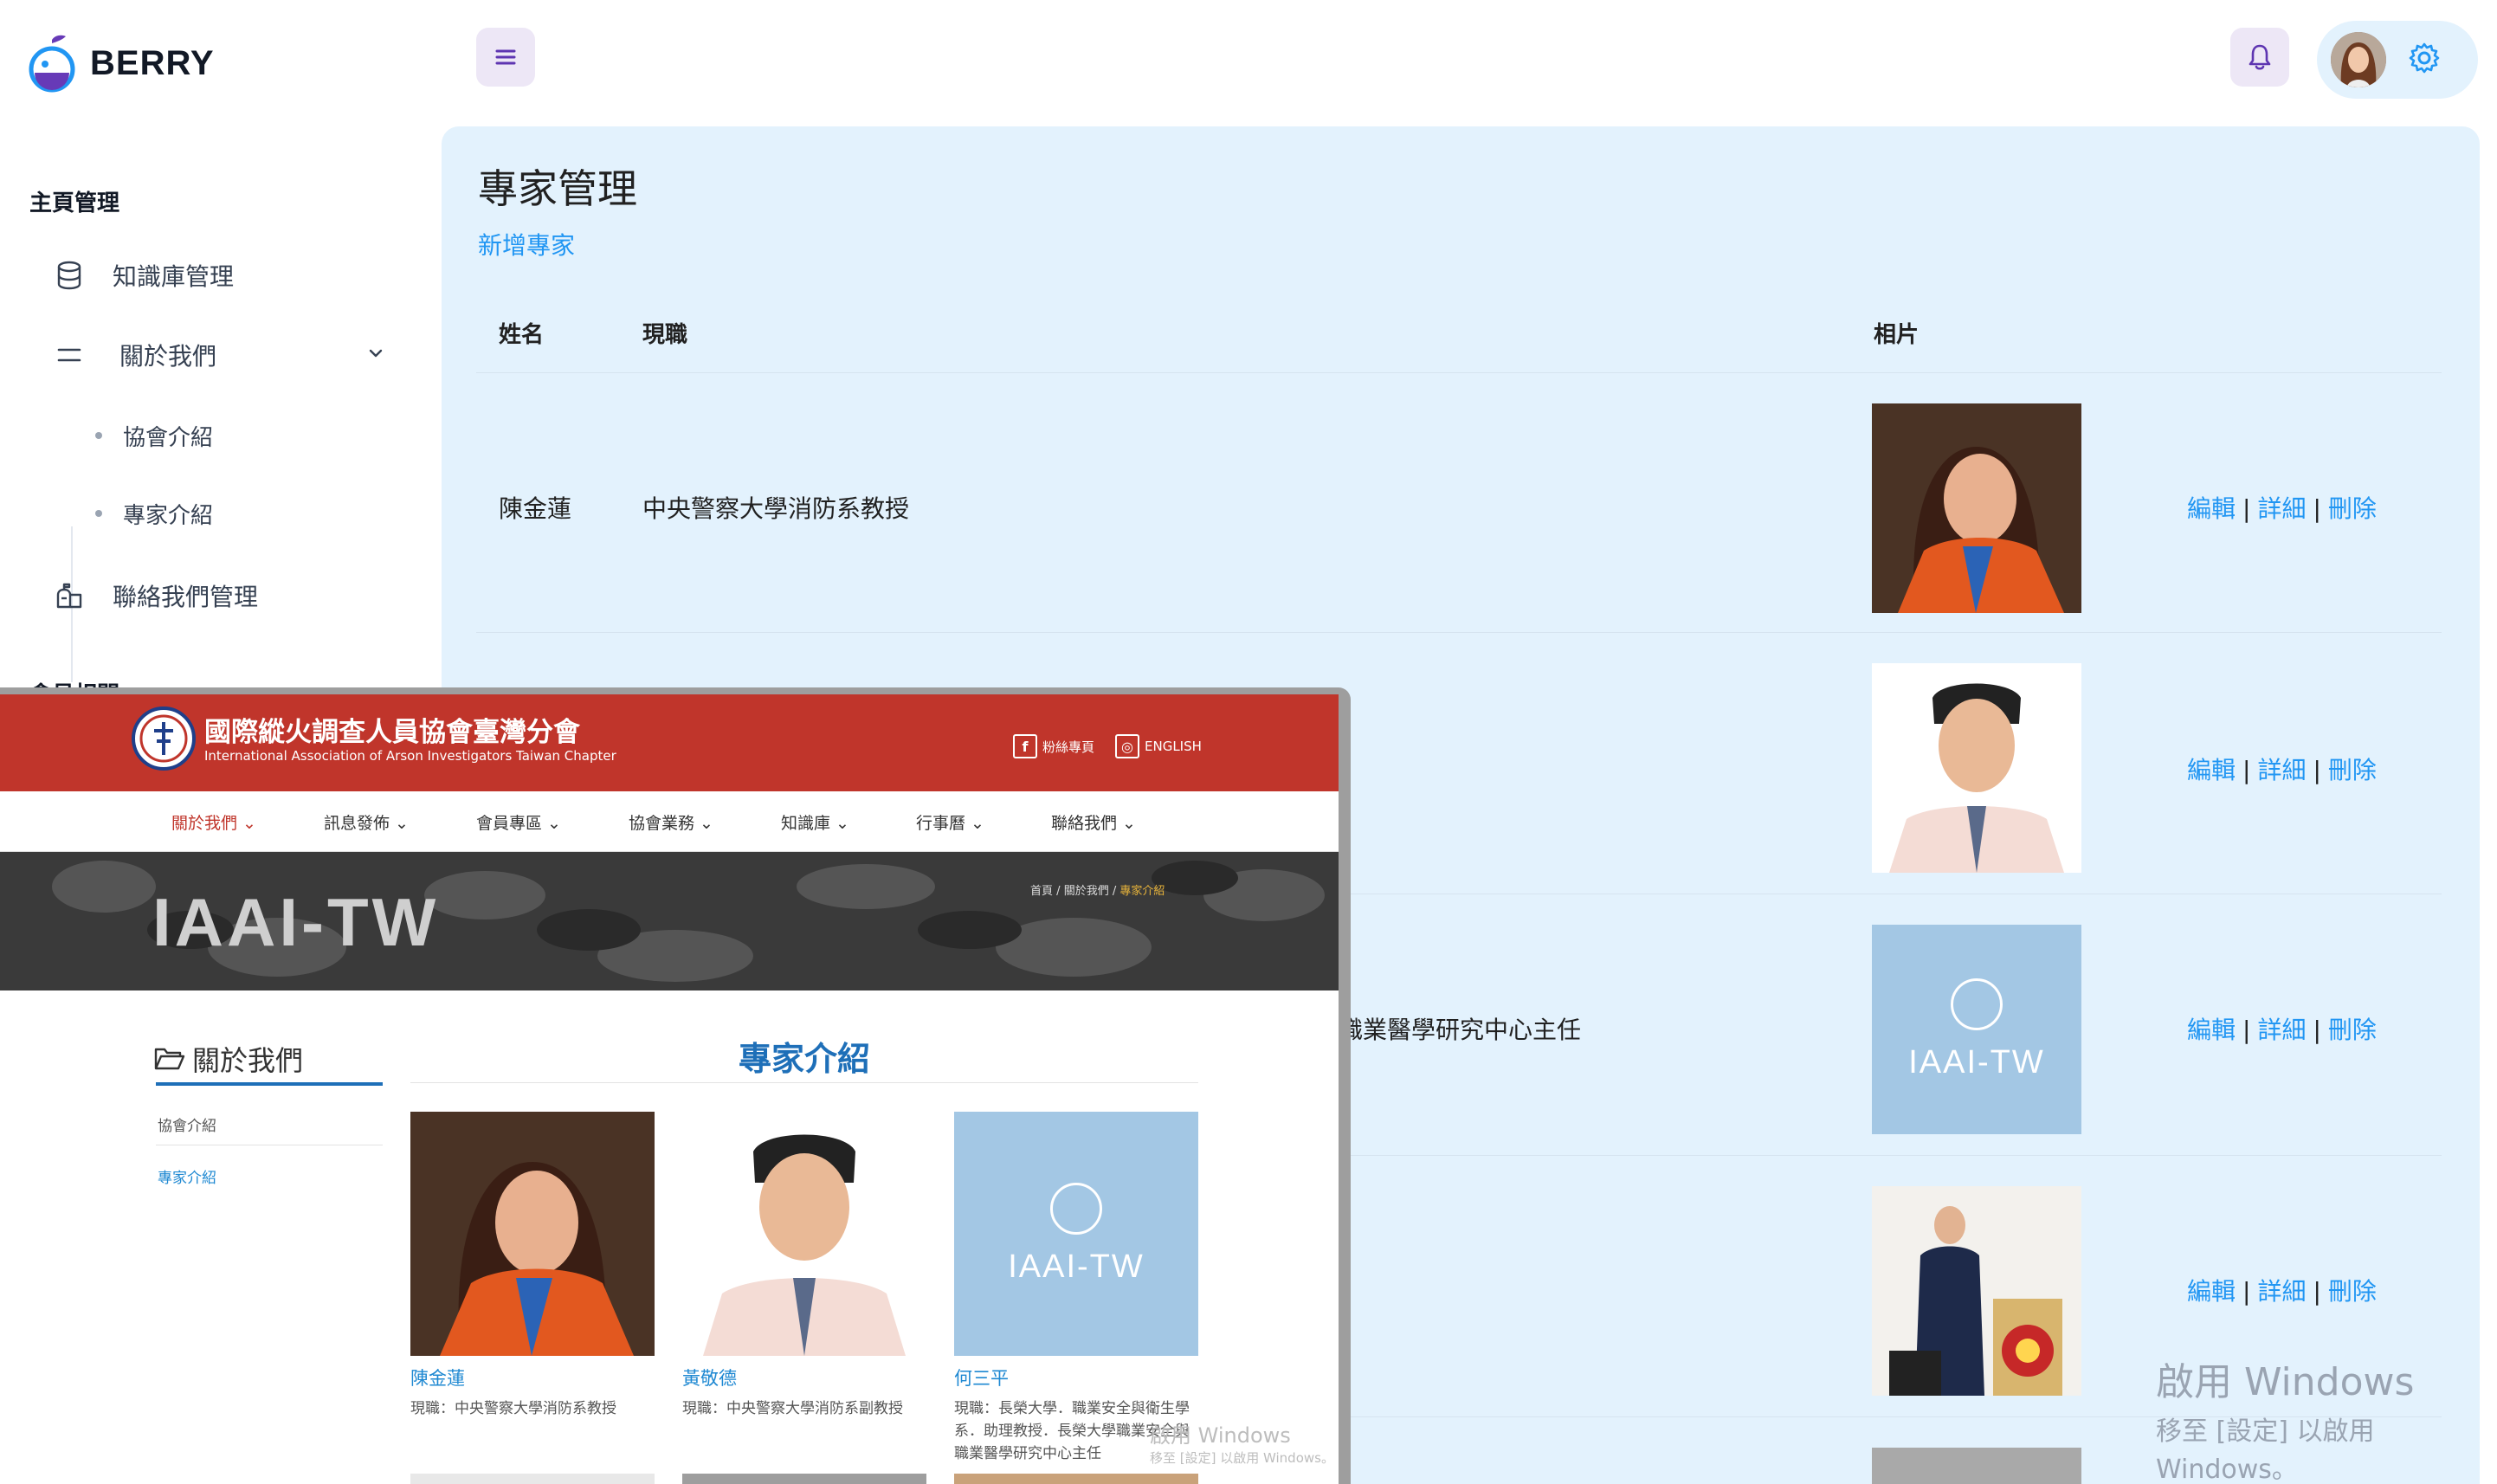 The width and height of the screenshot is (2497, 1484). What do you see at coordinates (1242, 1458) in the screenshot?
I see `watermark-line2: 移至 [設定] 以啟用 Windows。` at bounding box center [1242, 1458].